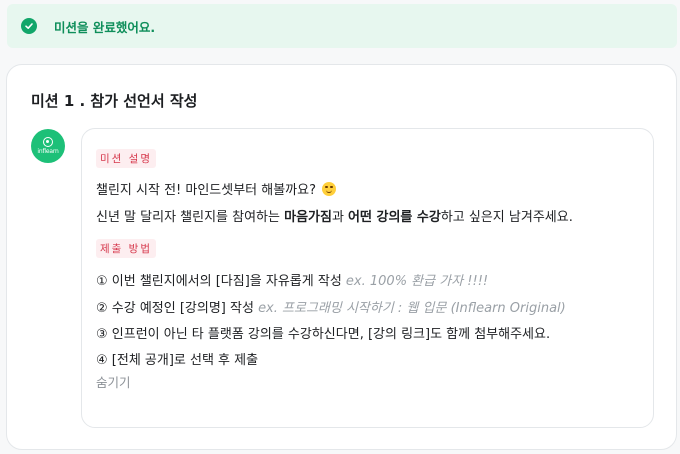  I want to click on description-line-2-e: 하고 싶은지 남겨주세요., so click(506, 217).